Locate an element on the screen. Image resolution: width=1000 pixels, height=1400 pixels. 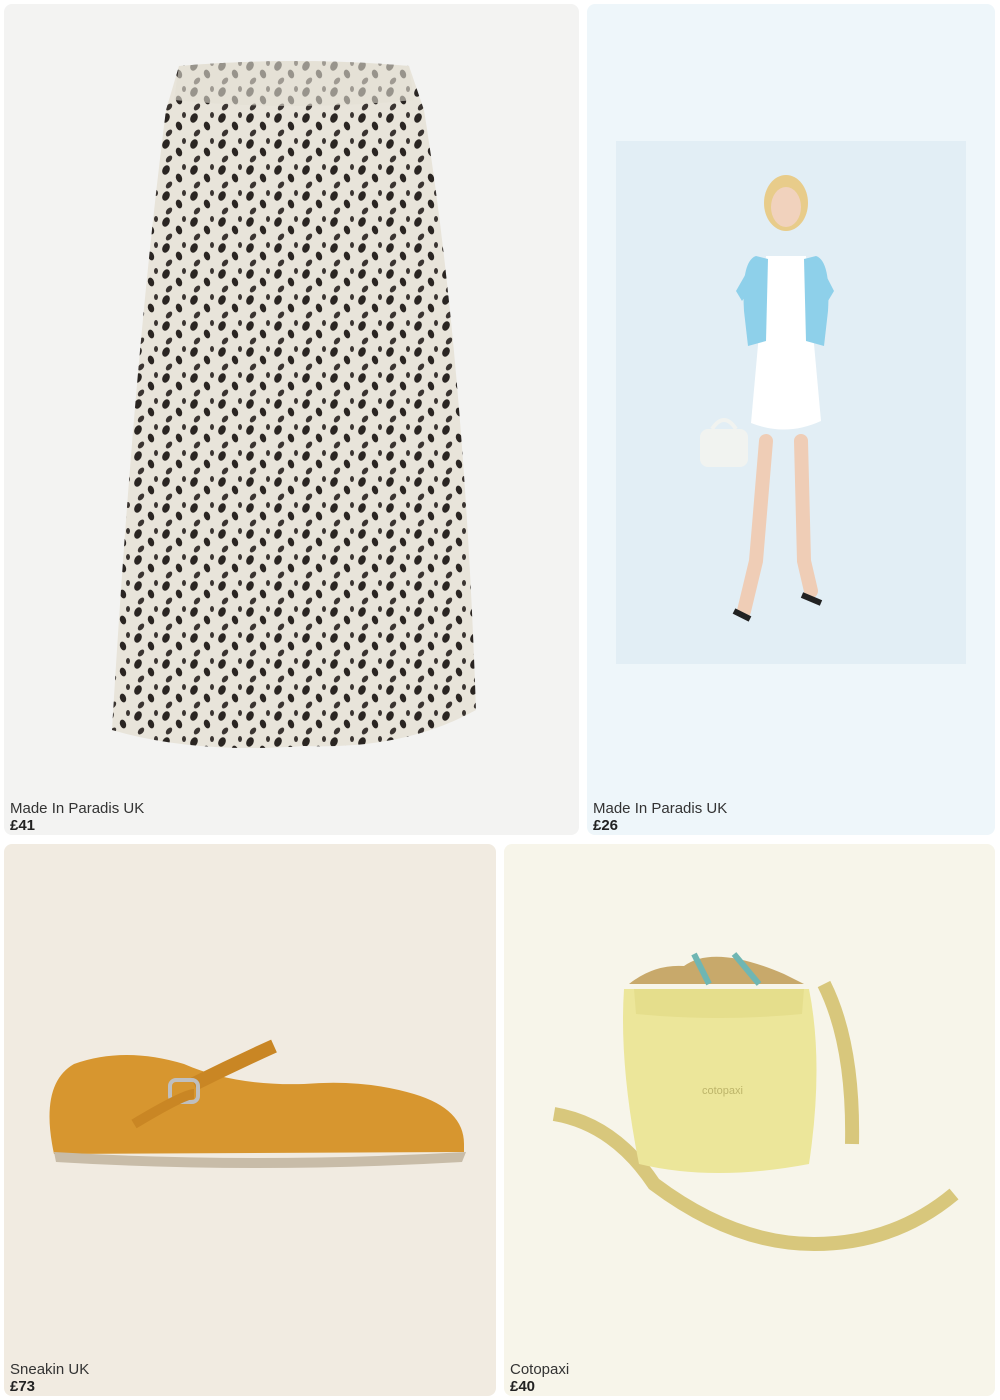
product-image-shoe is located at coordinates (254, 1104).